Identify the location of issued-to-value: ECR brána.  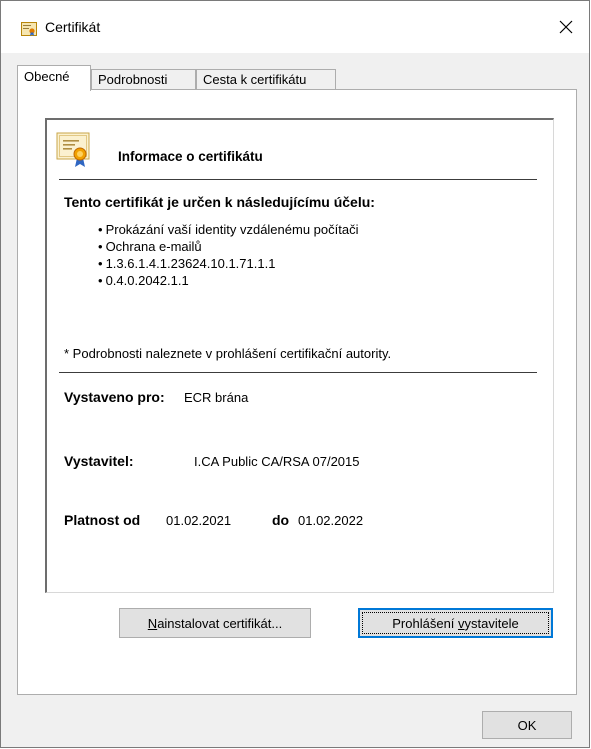
(216, 397).